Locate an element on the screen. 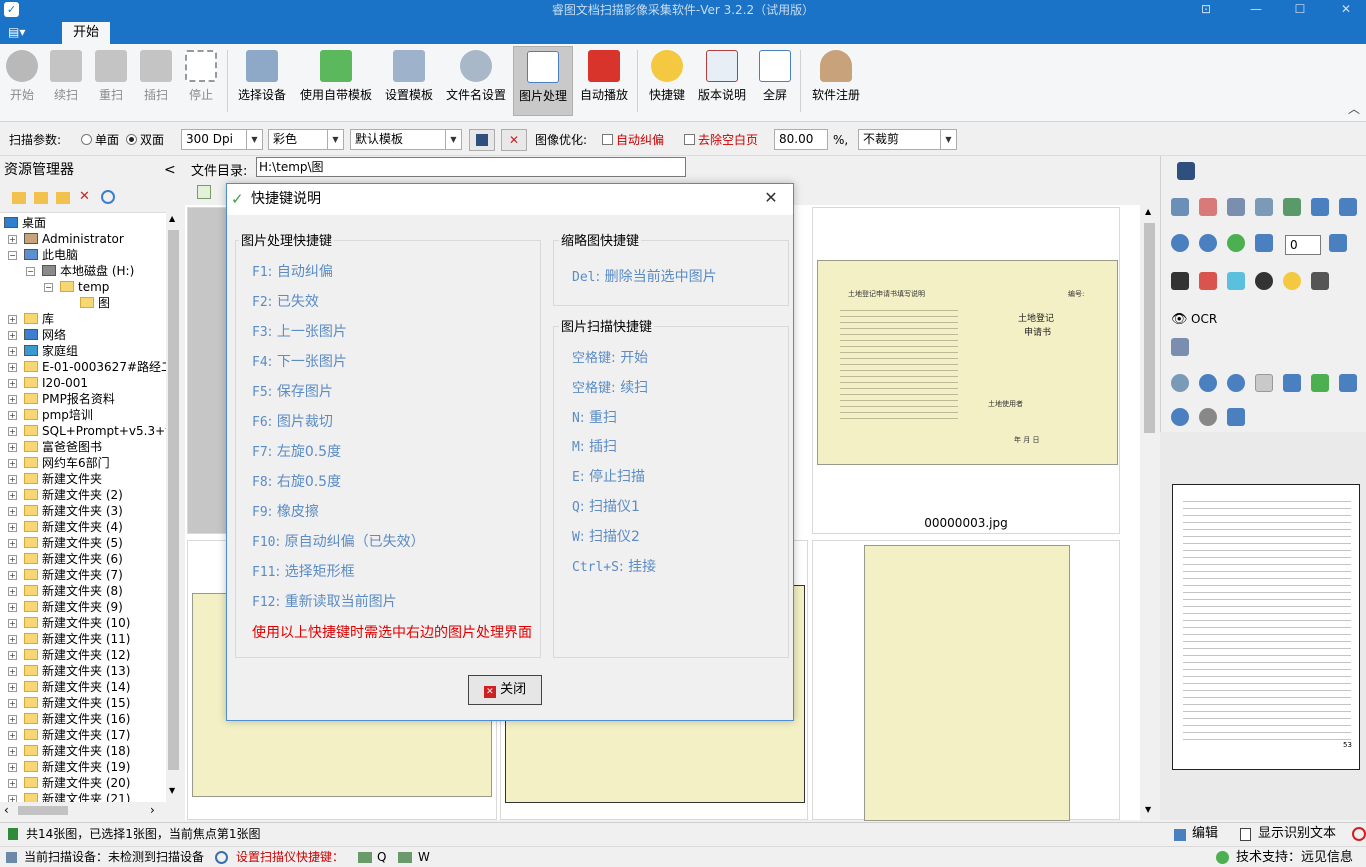 The image size is (1366, 867). tree-item: 新建文件夹 (15) is located at coordinates (77, 703).